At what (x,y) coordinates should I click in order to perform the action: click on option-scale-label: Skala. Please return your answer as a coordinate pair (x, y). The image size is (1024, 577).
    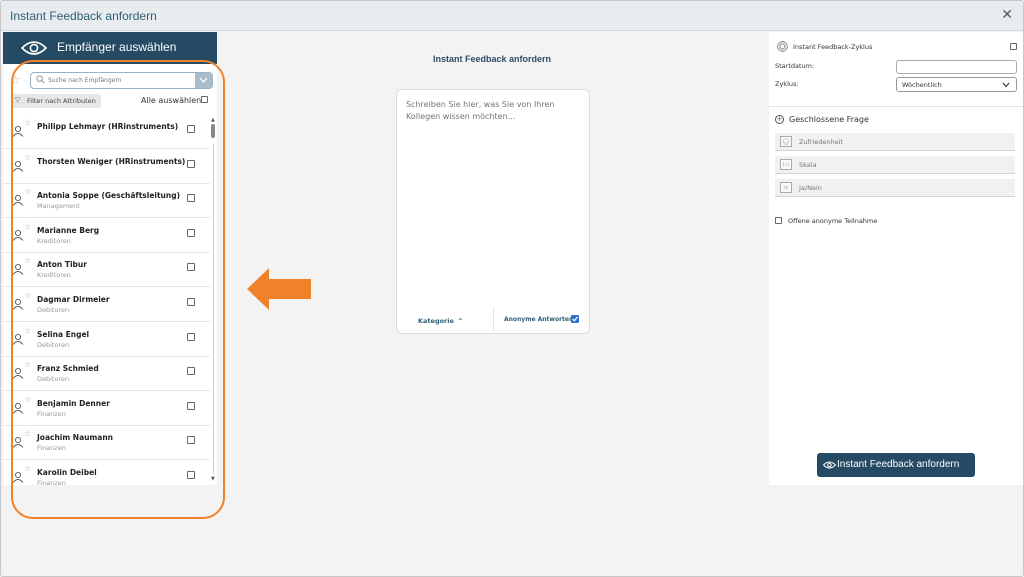
    Looking at the image, I should click on (808, 165).